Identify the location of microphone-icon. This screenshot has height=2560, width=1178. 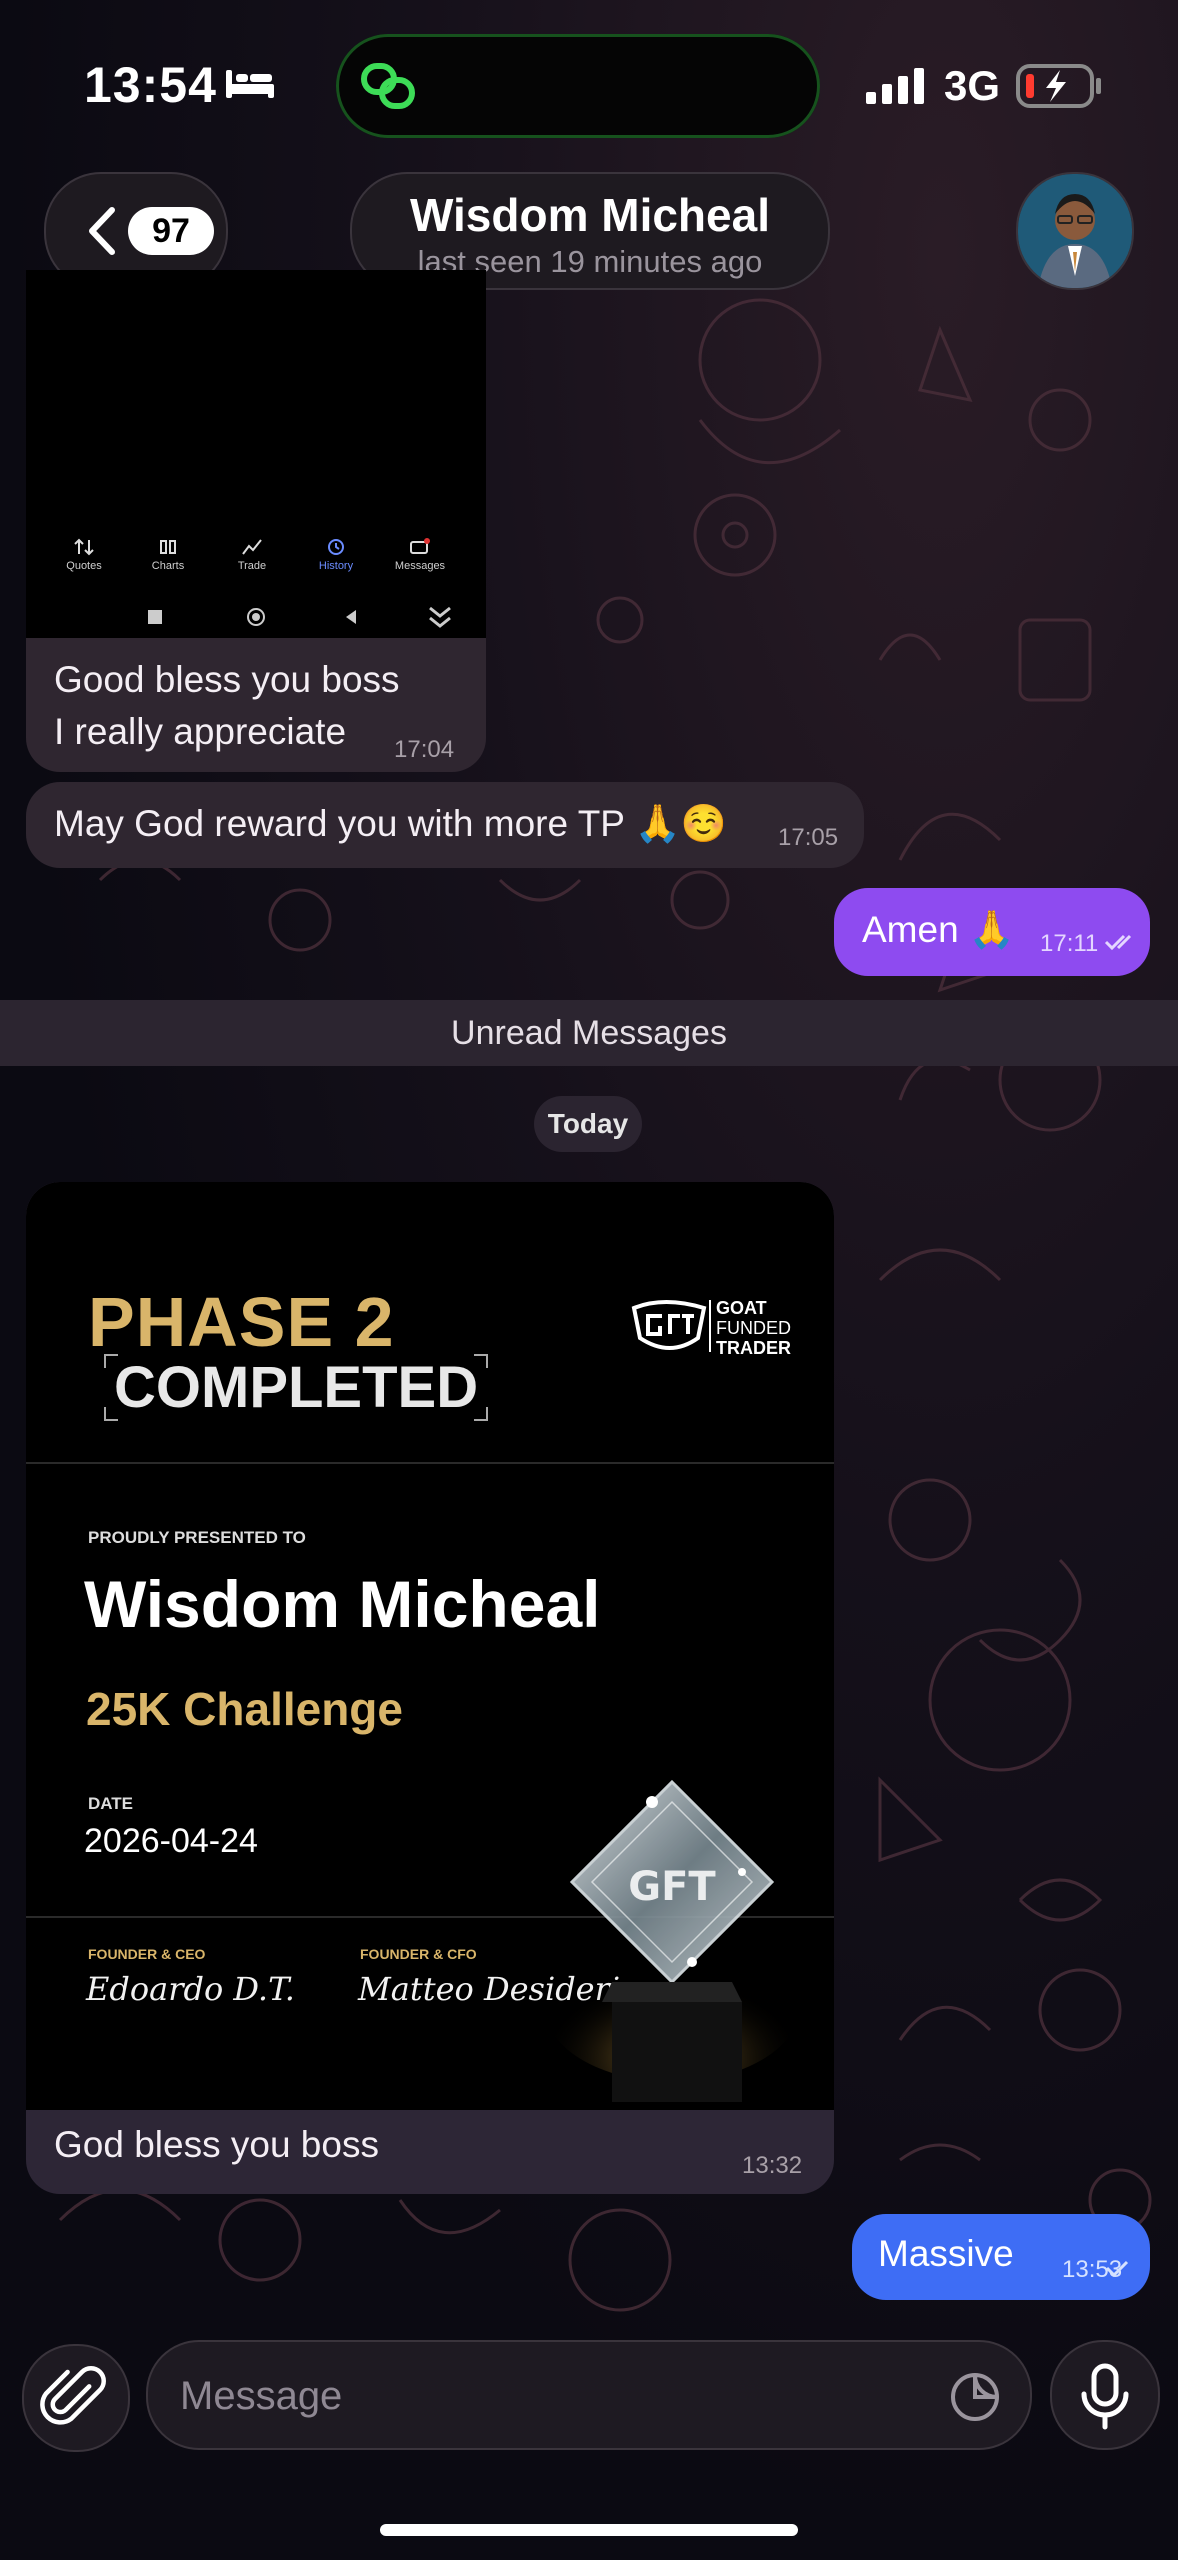
(1105, 2396).